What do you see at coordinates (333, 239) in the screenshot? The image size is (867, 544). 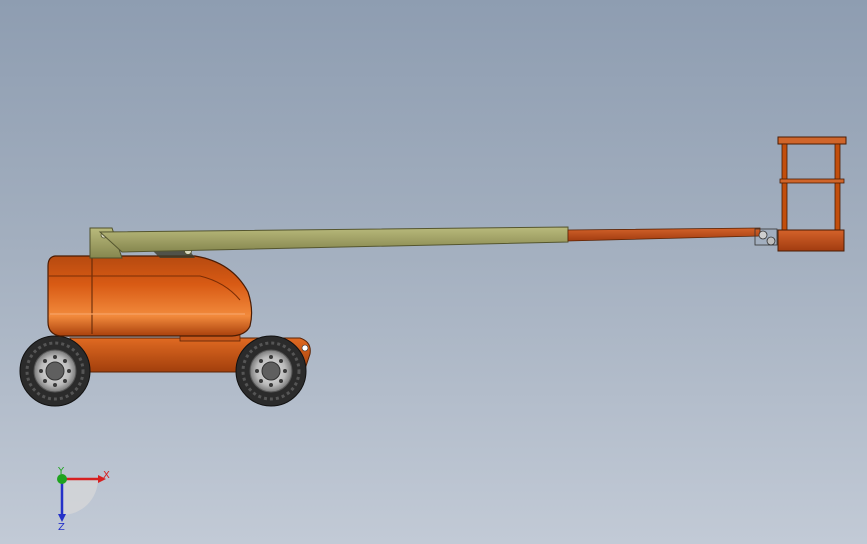 I see `main-boom` at bounding box center [333, 239].